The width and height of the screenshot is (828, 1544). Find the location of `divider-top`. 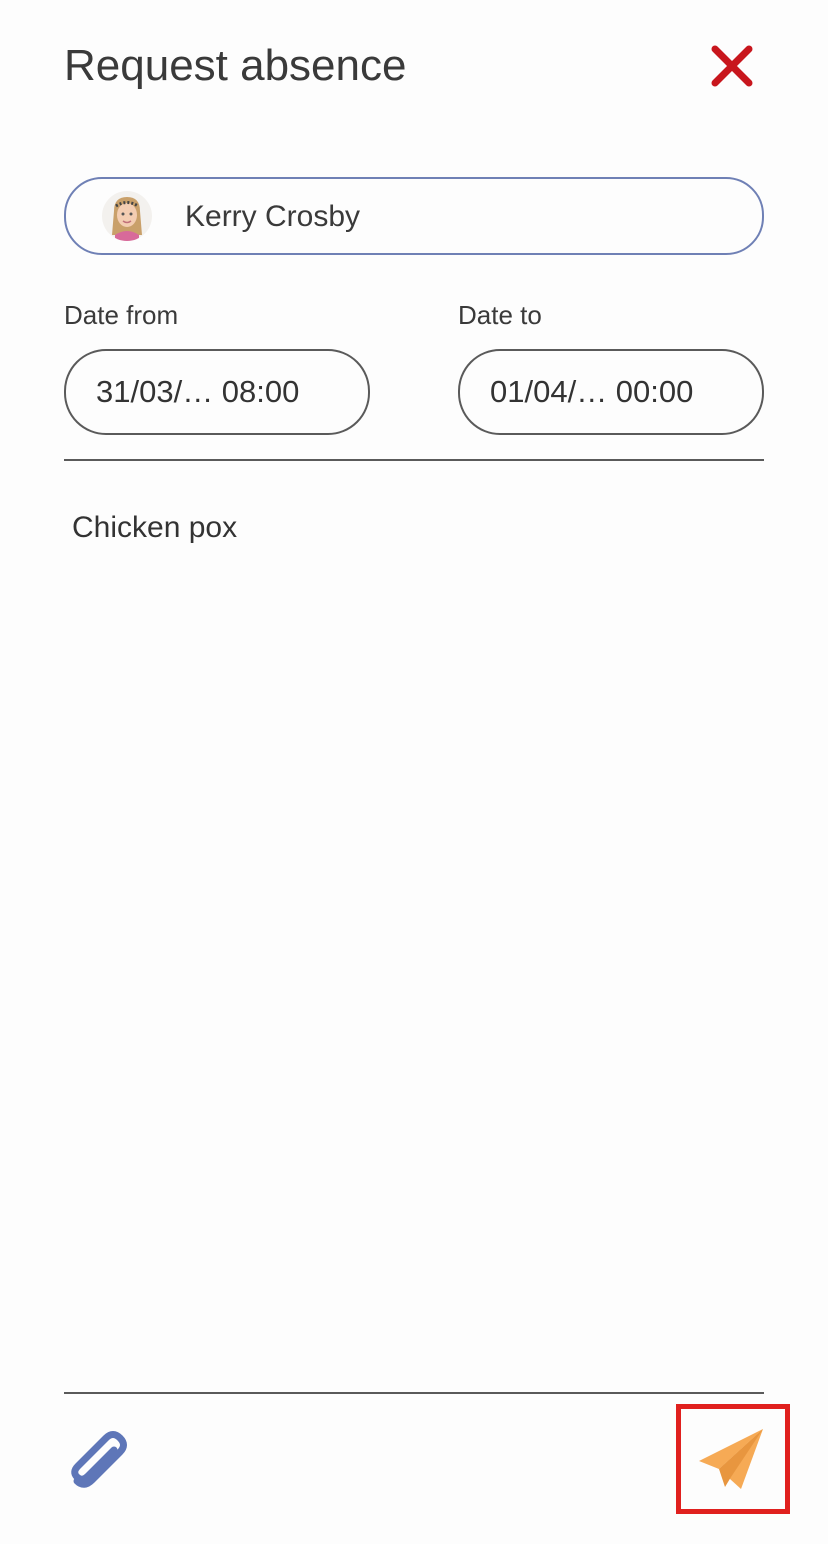

divider-top is located at coordinates (414, 460).